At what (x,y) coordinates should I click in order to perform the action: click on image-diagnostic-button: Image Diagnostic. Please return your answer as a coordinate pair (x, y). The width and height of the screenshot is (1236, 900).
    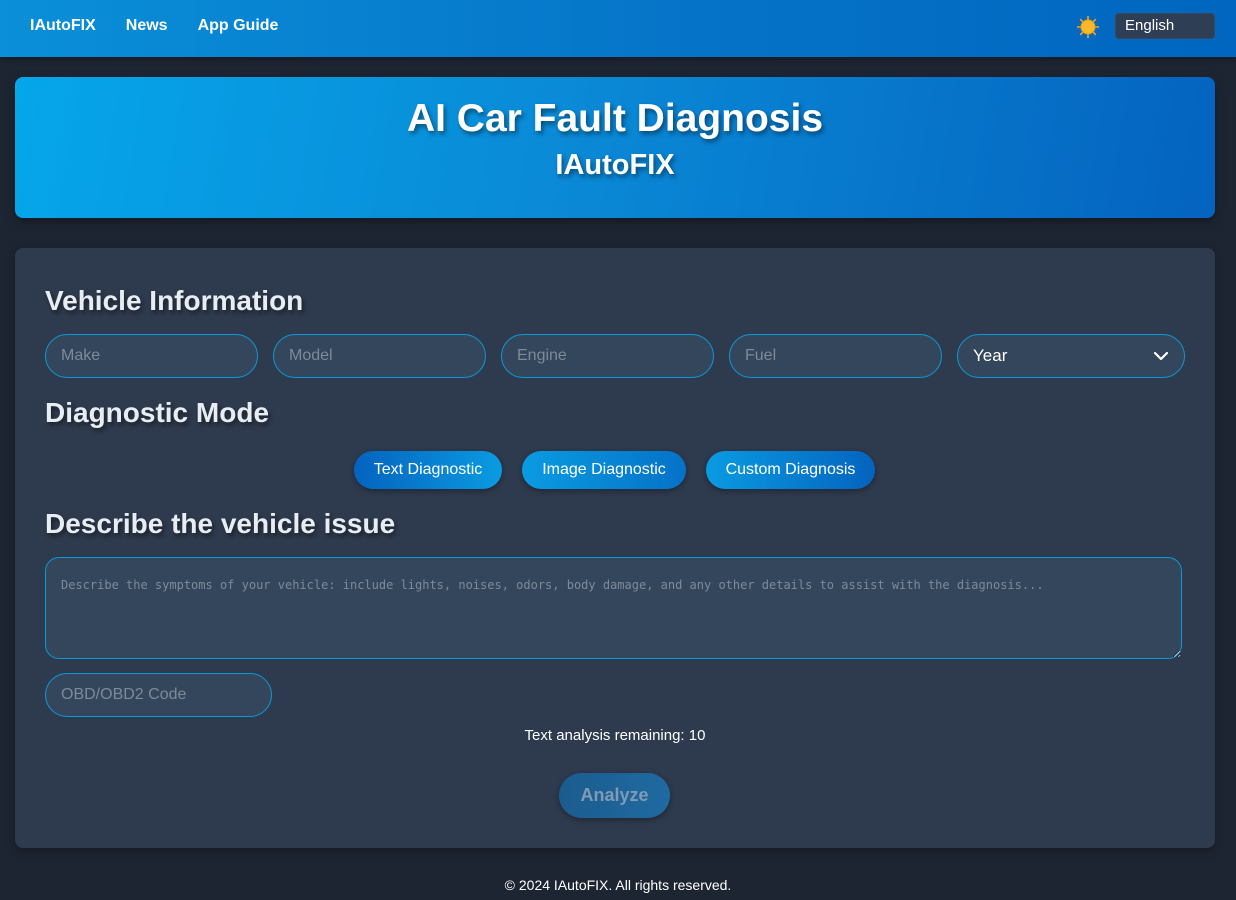
    Looking at the image, I should click on (604, 470).